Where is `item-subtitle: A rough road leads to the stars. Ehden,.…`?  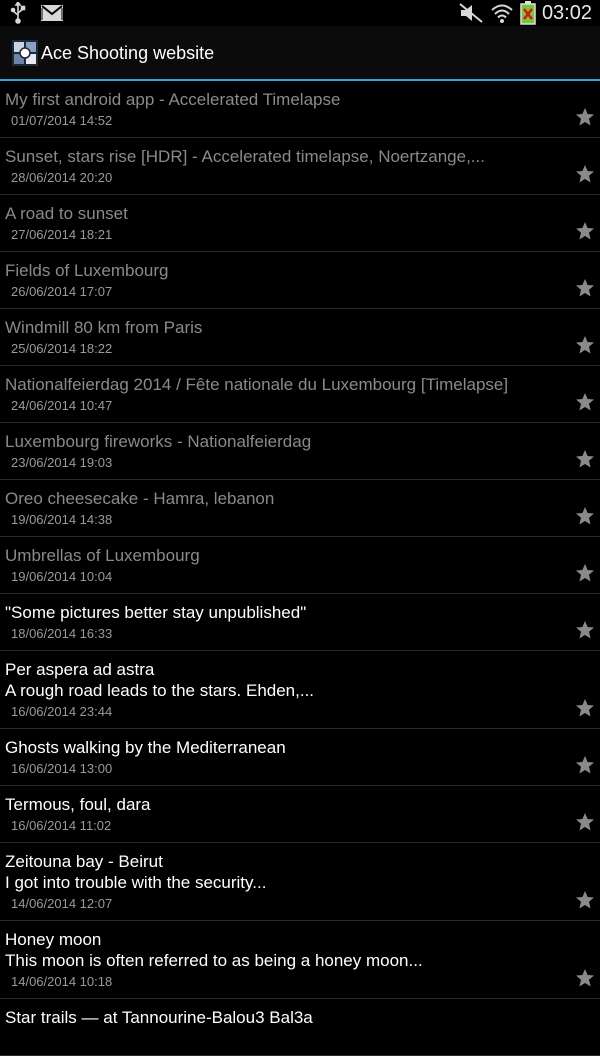
item-subtitle: A rough road leads to the stars. Ehden,.… is located at coordinates (160, 690).